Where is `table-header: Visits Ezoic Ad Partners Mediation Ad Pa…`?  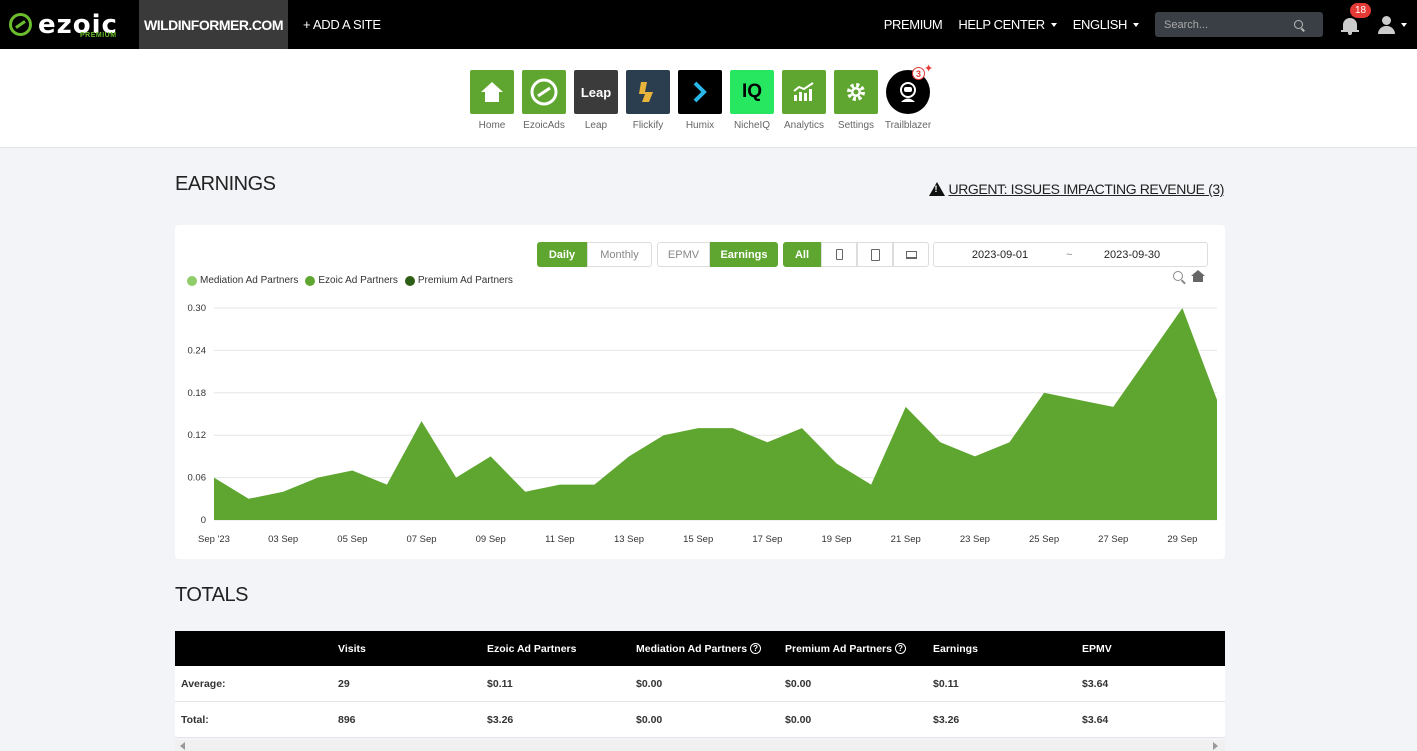 table-header: Visits Ezoic Ad Partners Mediation Ad Pa… is located at coordinates (700, 648).